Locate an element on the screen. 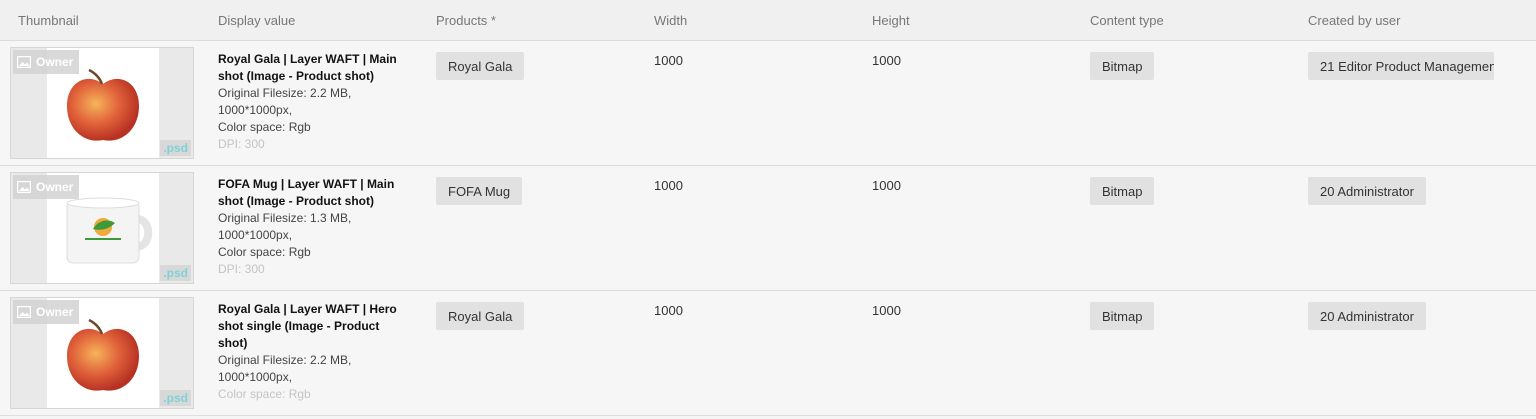  header-width: Width is located at coordinates (670, 20).